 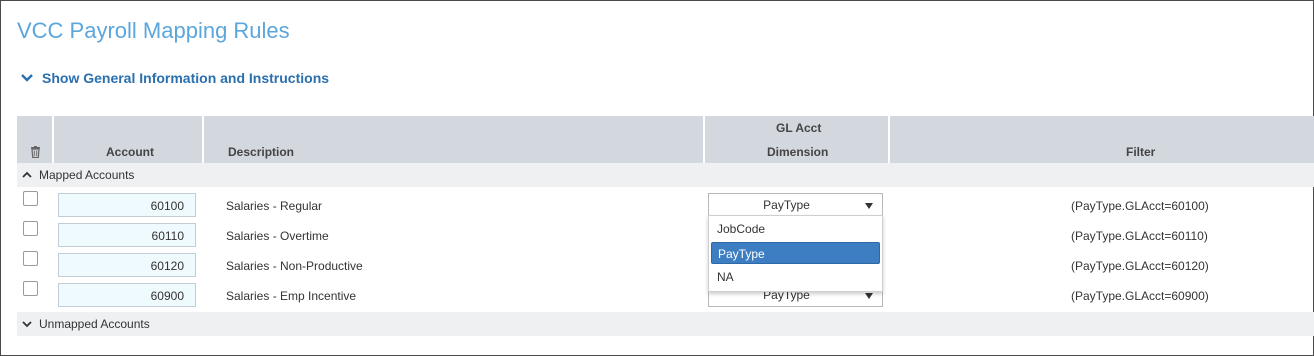 I want to click on column-filter-label: Filter, so click(x=1141, y=152).